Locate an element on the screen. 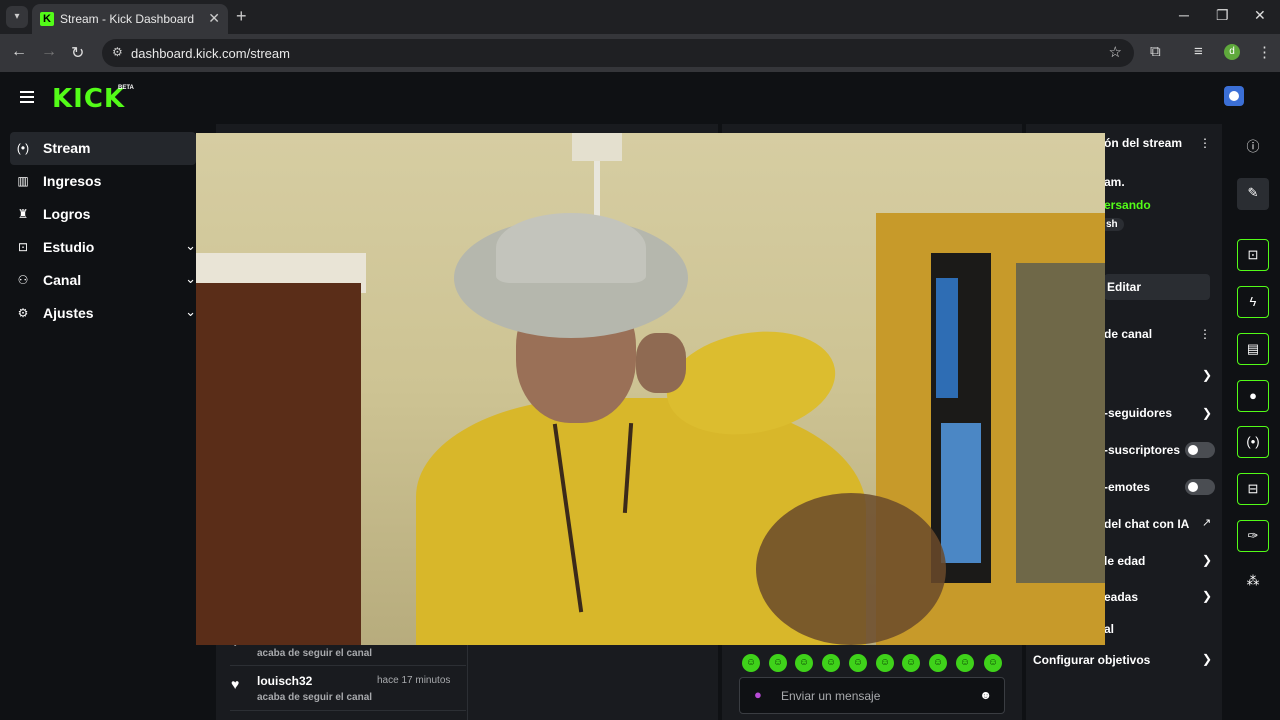 The height and width of the screenshot is (720, 1280). sidebar-item-label: Ajustes is located at coordinates (68, 313).